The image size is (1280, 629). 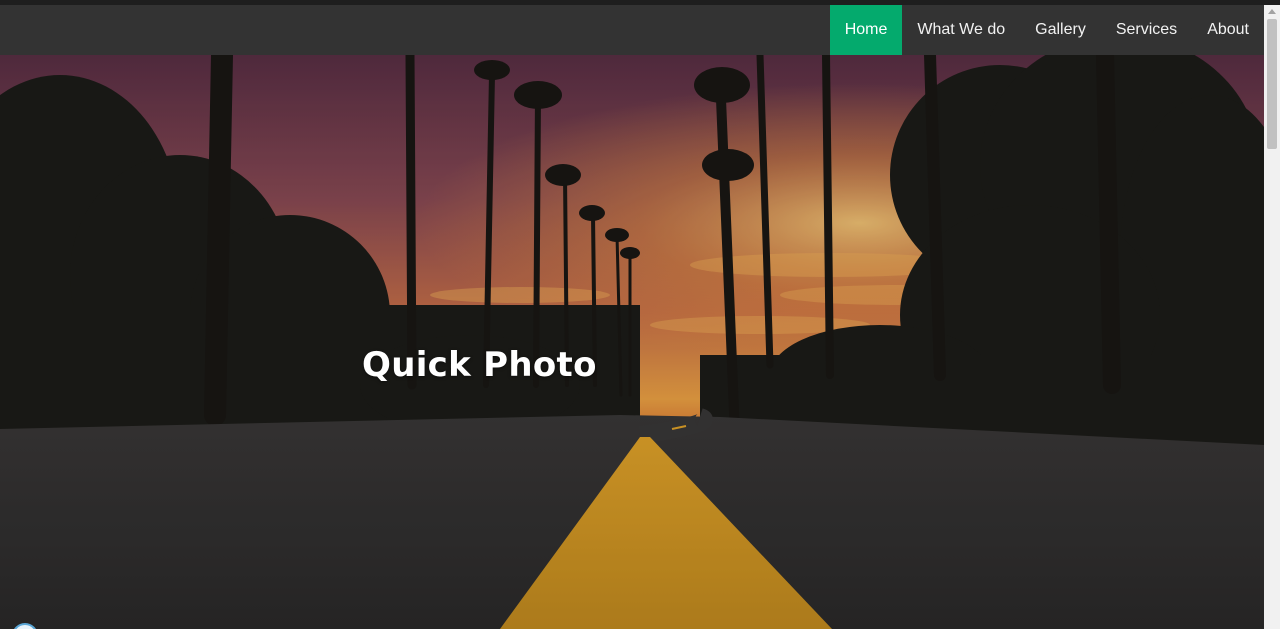 What do you see at coordinates (1272, 317) in the screenshot?
I see `page-scrollbar` at bounding box center [1272, 317].